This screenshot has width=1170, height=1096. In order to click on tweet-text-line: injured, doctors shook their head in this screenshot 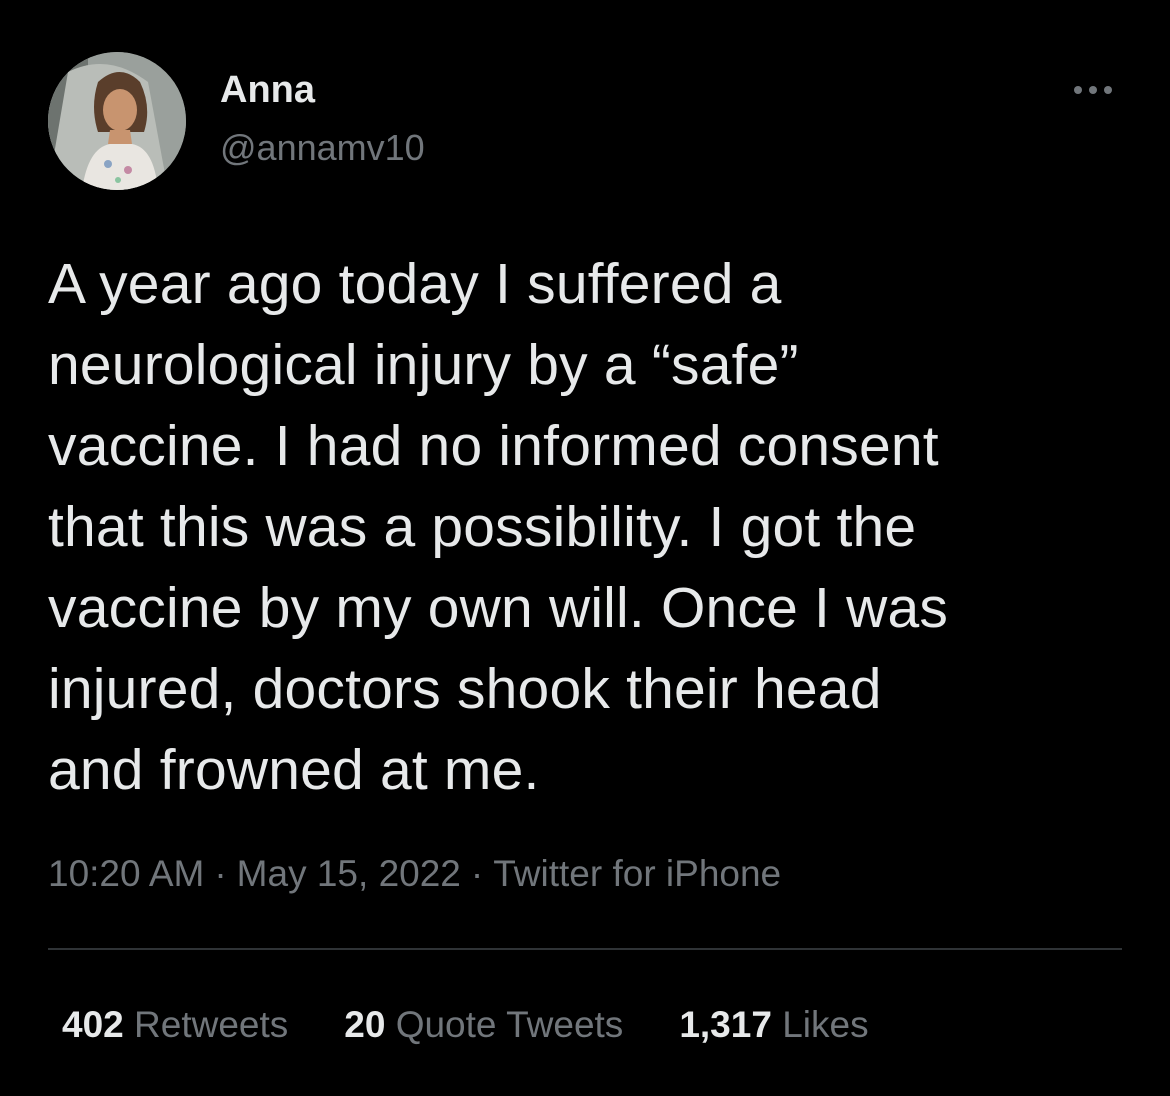, I will do `click(465, 689)`.